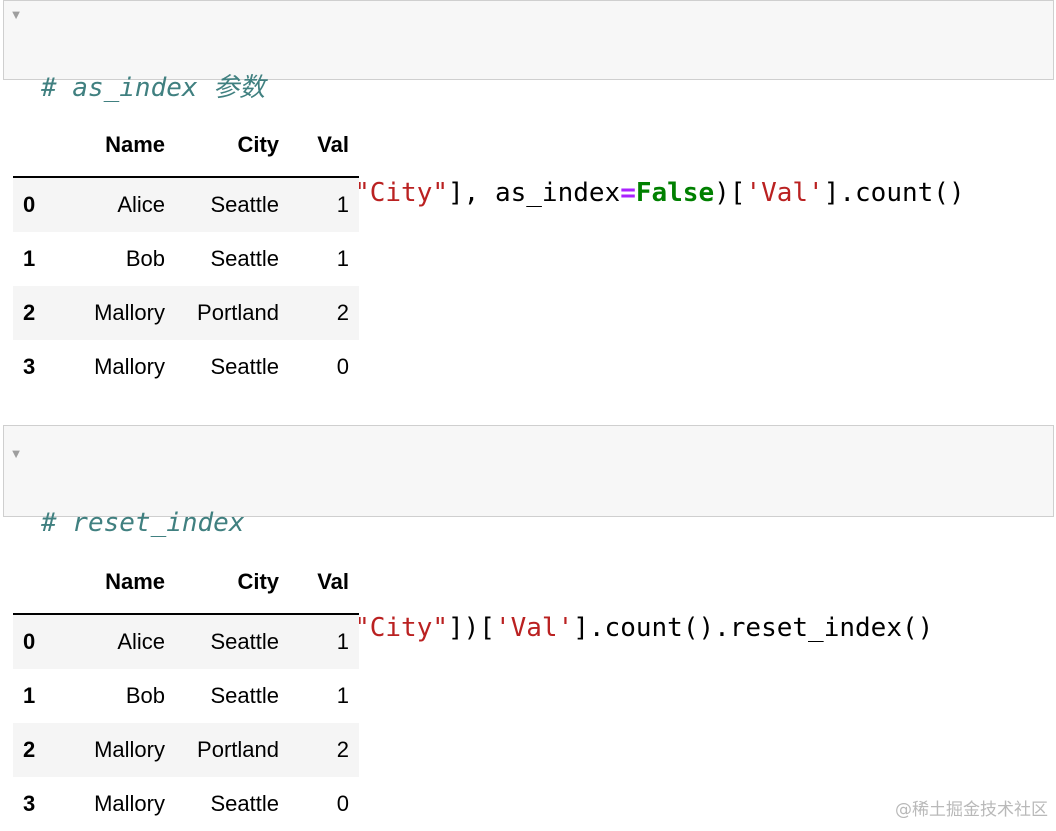 This screenshot has width=1056, height=831. What do you see at coordinates (503, 88) in the screenshot?
I see `code-comment-line: # as_index 参数` at bounding box center [503, 88].